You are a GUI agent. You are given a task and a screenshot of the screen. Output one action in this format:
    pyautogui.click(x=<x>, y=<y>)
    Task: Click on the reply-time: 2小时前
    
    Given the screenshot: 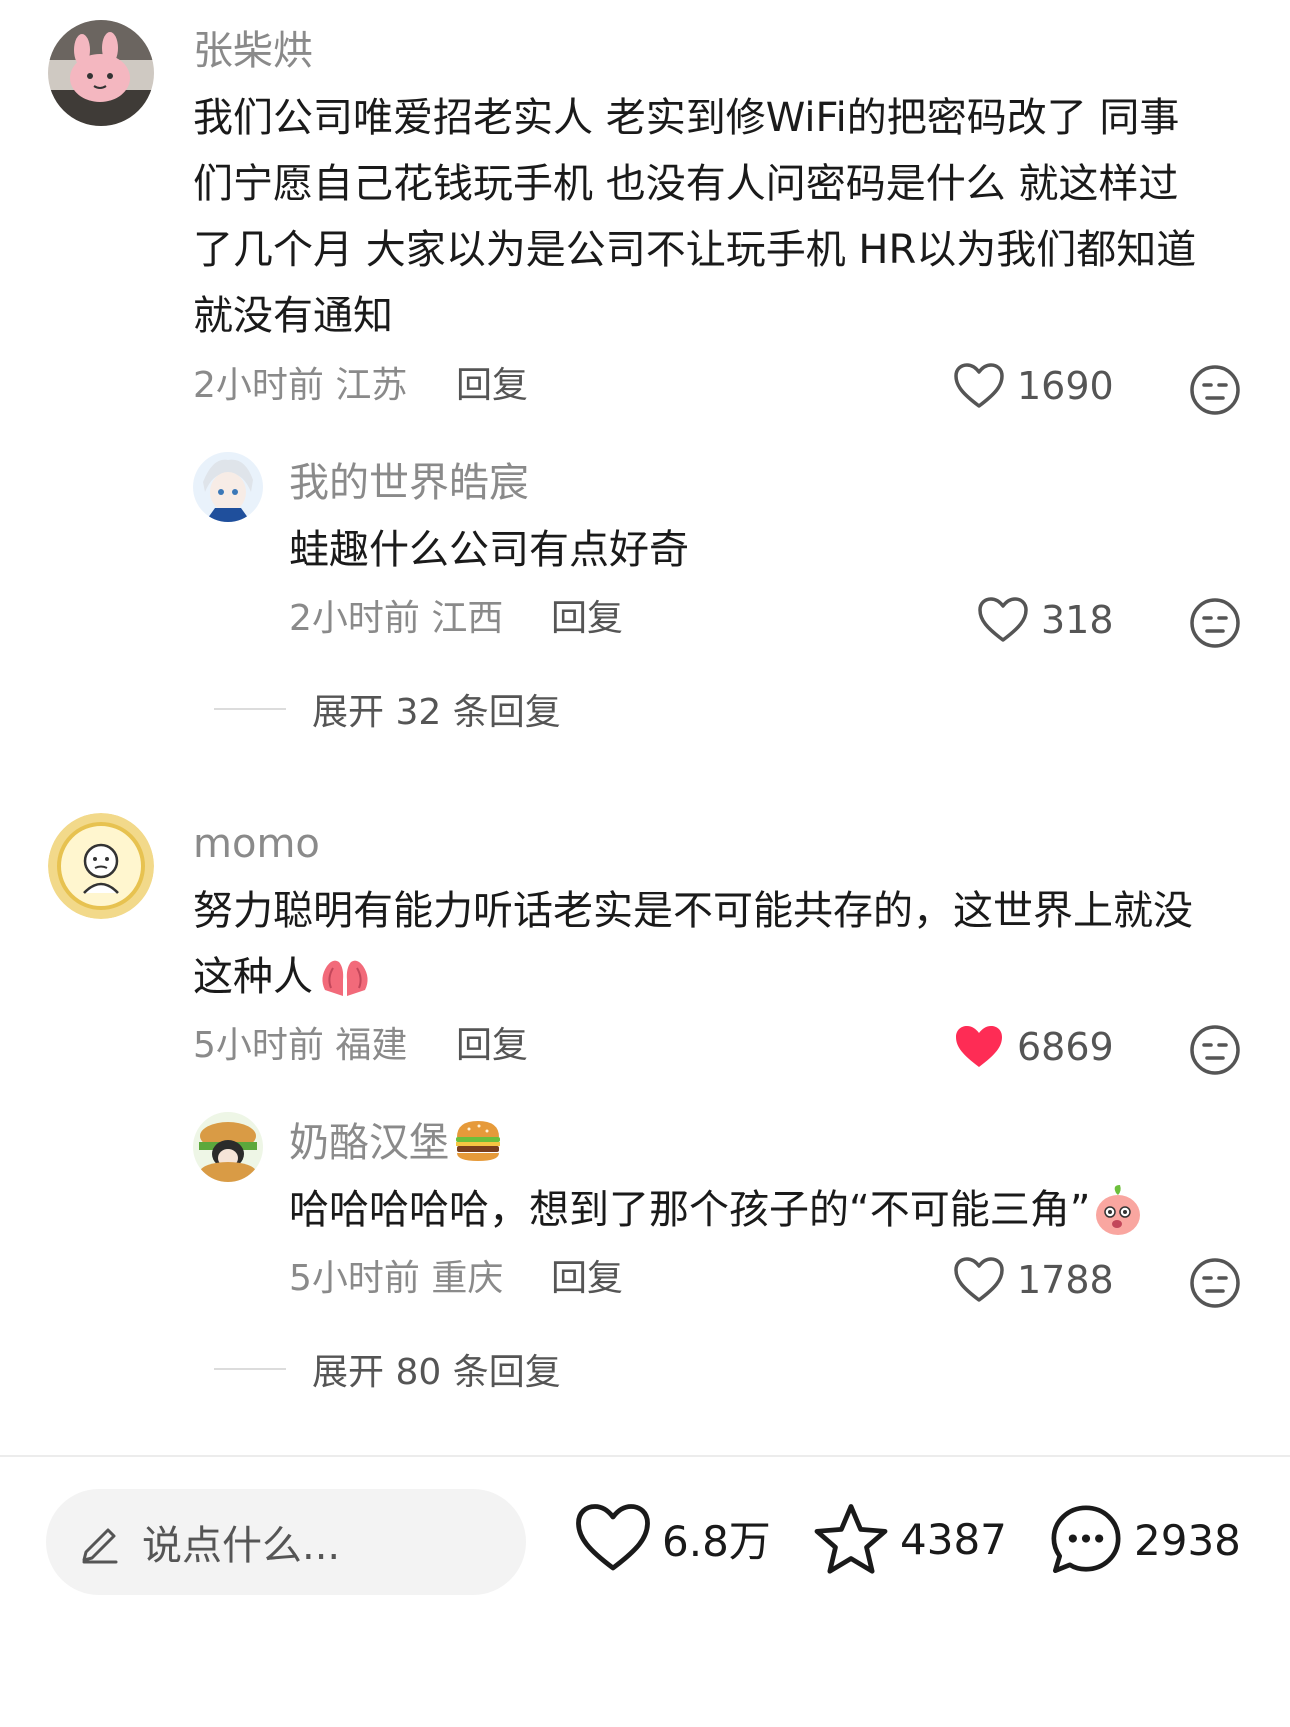 What is the action you would take?
    pyautogui.click(x=354, y=618)
    